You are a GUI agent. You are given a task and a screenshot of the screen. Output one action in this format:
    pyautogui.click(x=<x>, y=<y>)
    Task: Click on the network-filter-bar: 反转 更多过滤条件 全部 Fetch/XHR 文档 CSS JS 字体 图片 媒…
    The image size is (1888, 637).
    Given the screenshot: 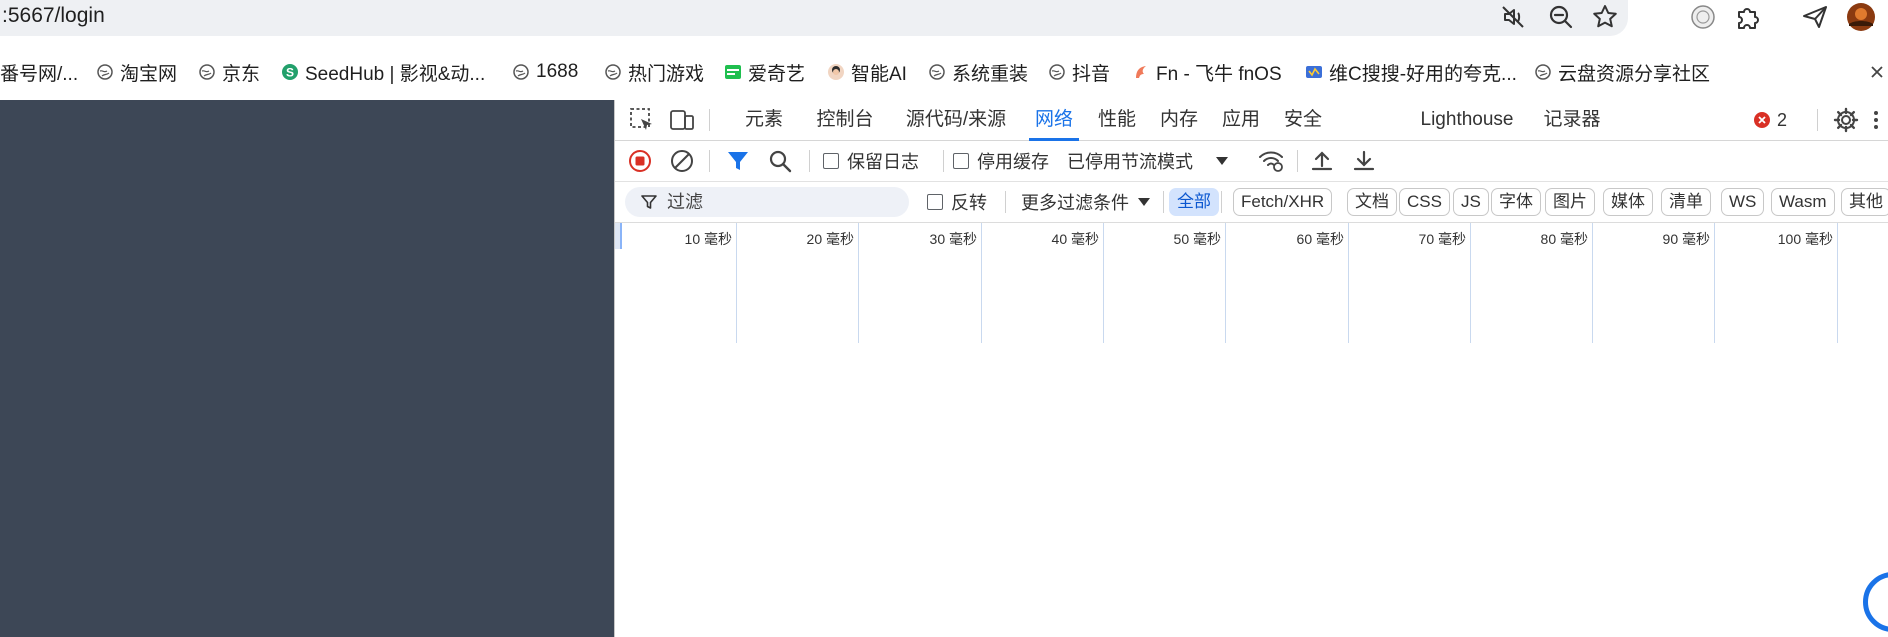 What is the action you would take?
    pyautogui.click(x=1251, y=202)
    